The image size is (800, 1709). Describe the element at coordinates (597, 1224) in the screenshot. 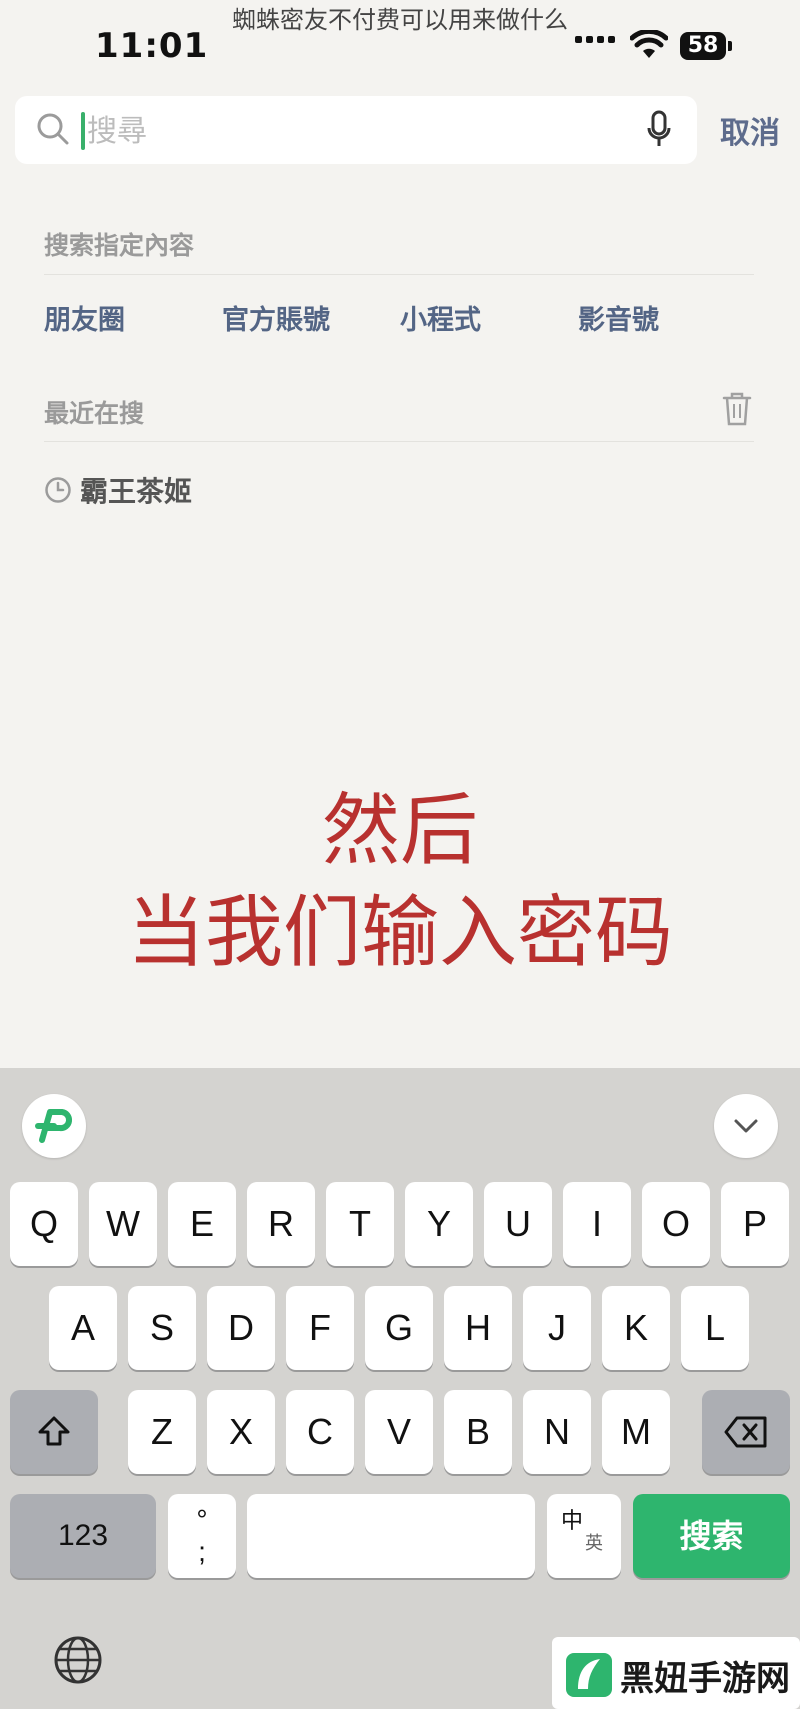

I see `key-i: I` at that location.